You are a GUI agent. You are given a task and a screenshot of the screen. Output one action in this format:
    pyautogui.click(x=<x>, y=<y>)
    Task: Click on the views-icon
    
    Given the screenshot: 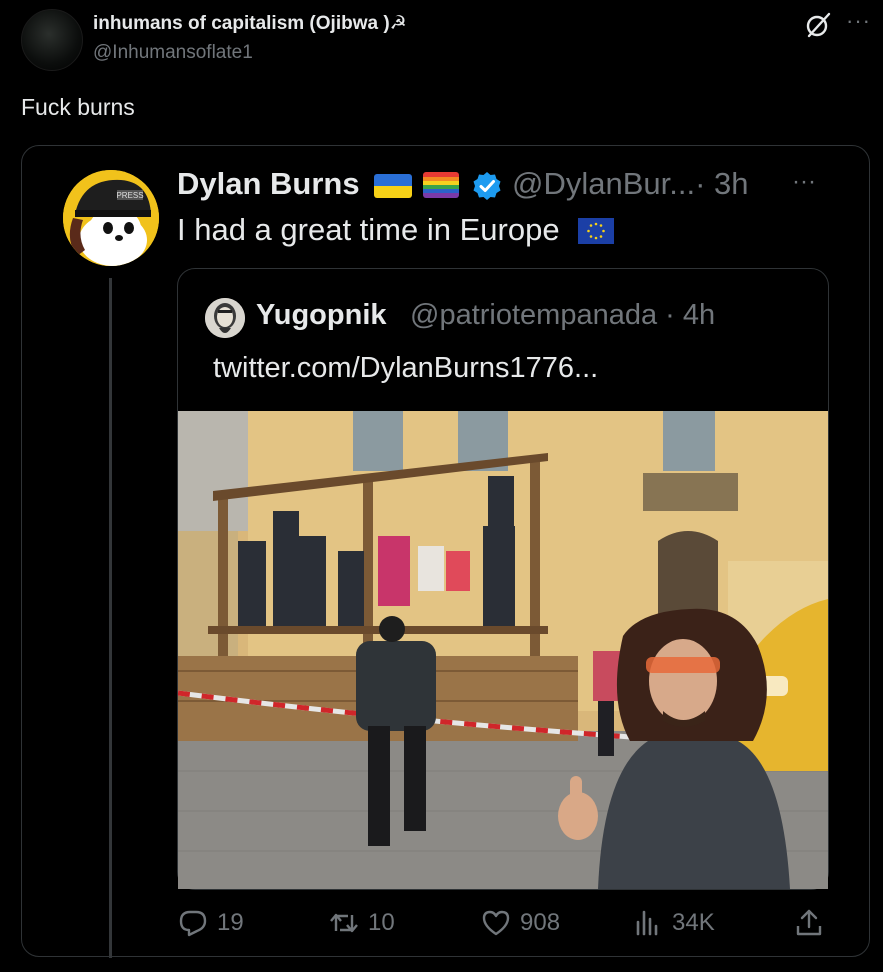 What is the action you would take?
    pyautogui.click(x=647, y=923)
    